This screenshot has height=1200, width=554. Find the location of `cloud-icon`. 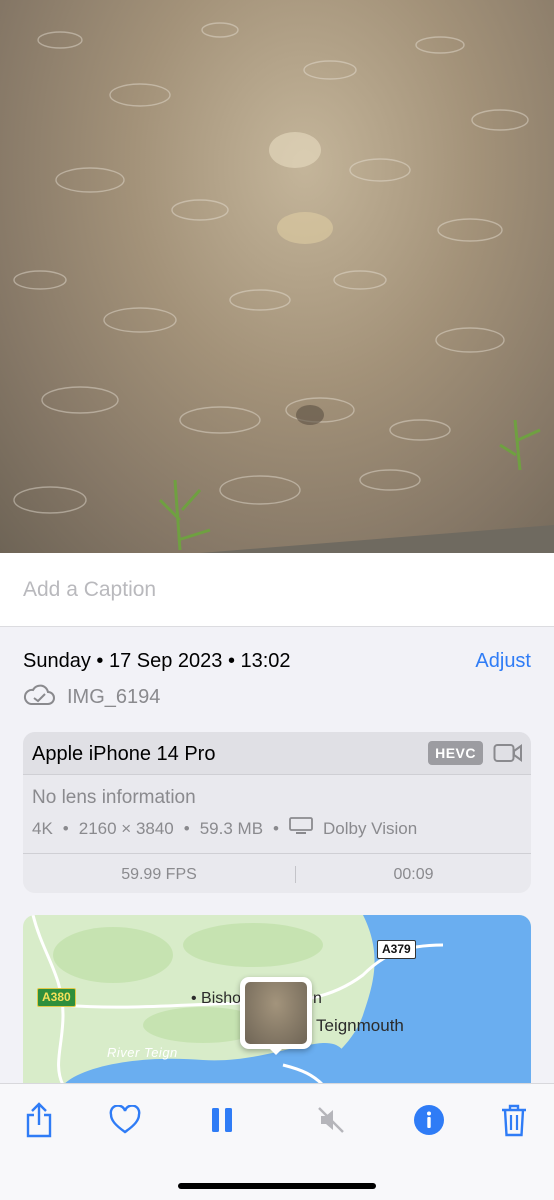

cloud-icon is located at coordinates (39, 697).